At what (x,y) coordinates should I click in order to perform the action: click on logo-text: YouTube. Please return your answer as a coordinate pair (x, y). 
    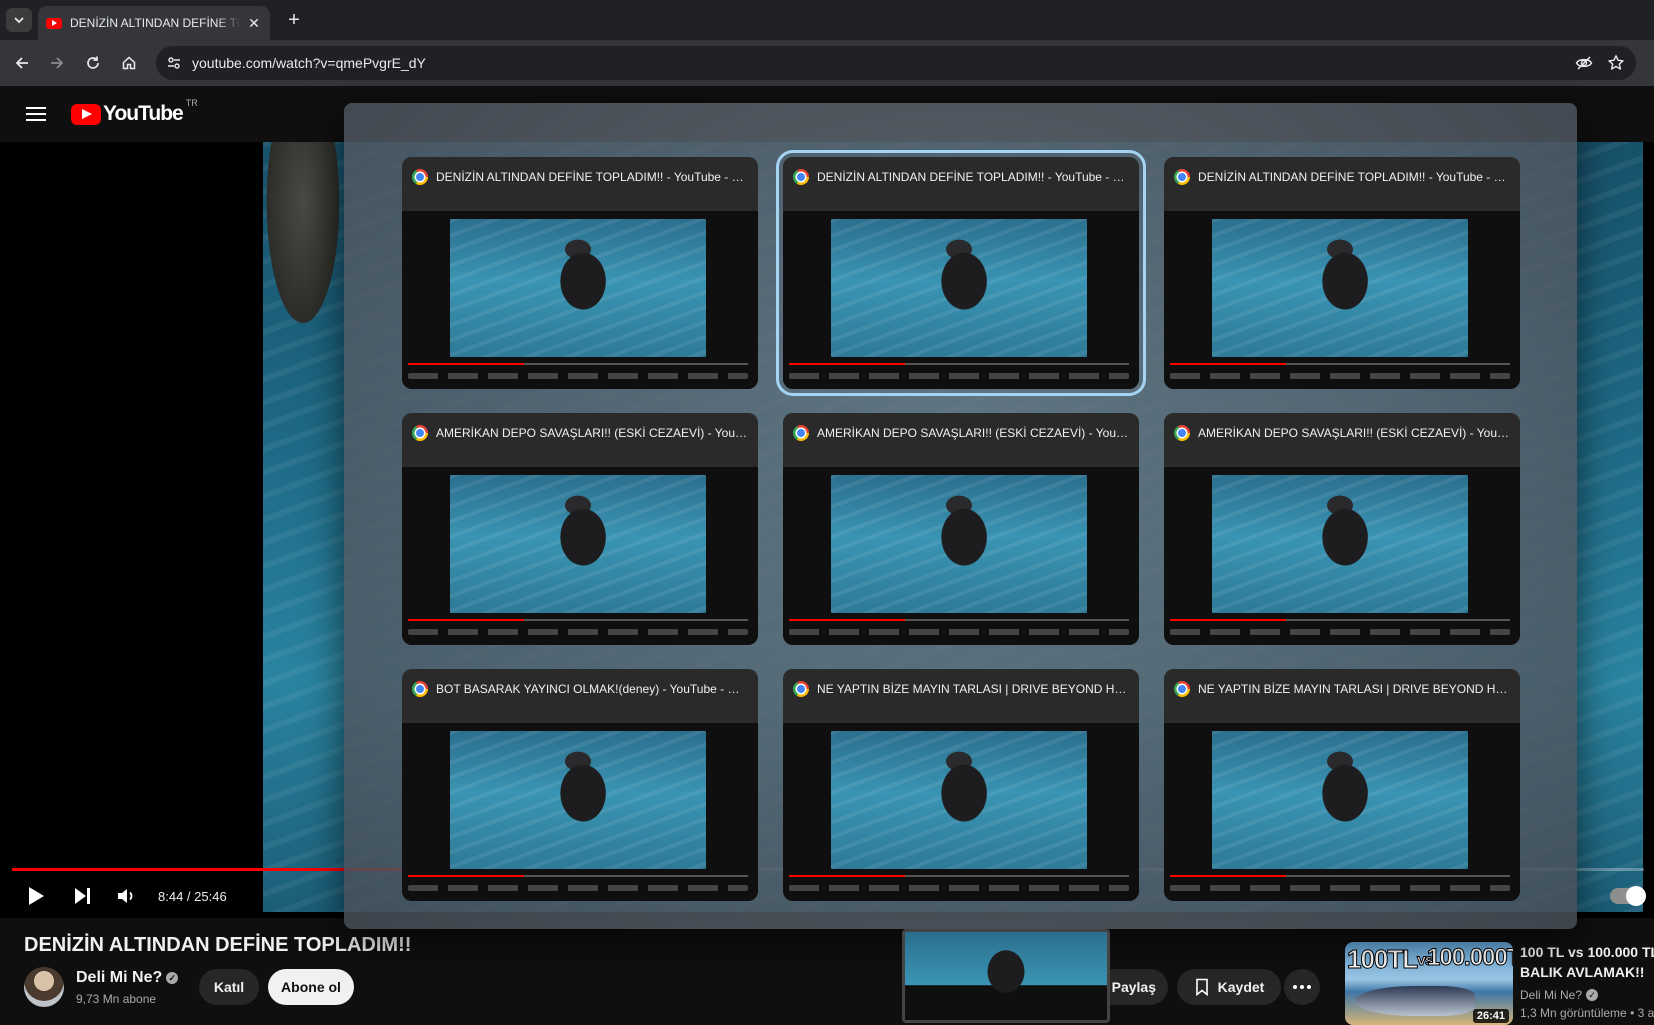
    Looking at the image, I should click on (143, 113).